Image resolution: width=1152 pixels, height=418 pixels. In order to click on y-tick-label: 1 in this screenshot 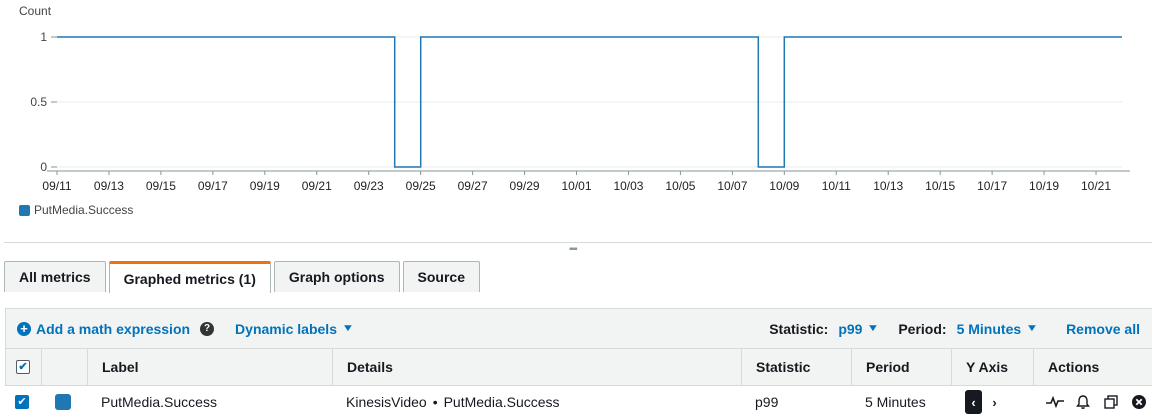, I will do `click(43, 37)`.